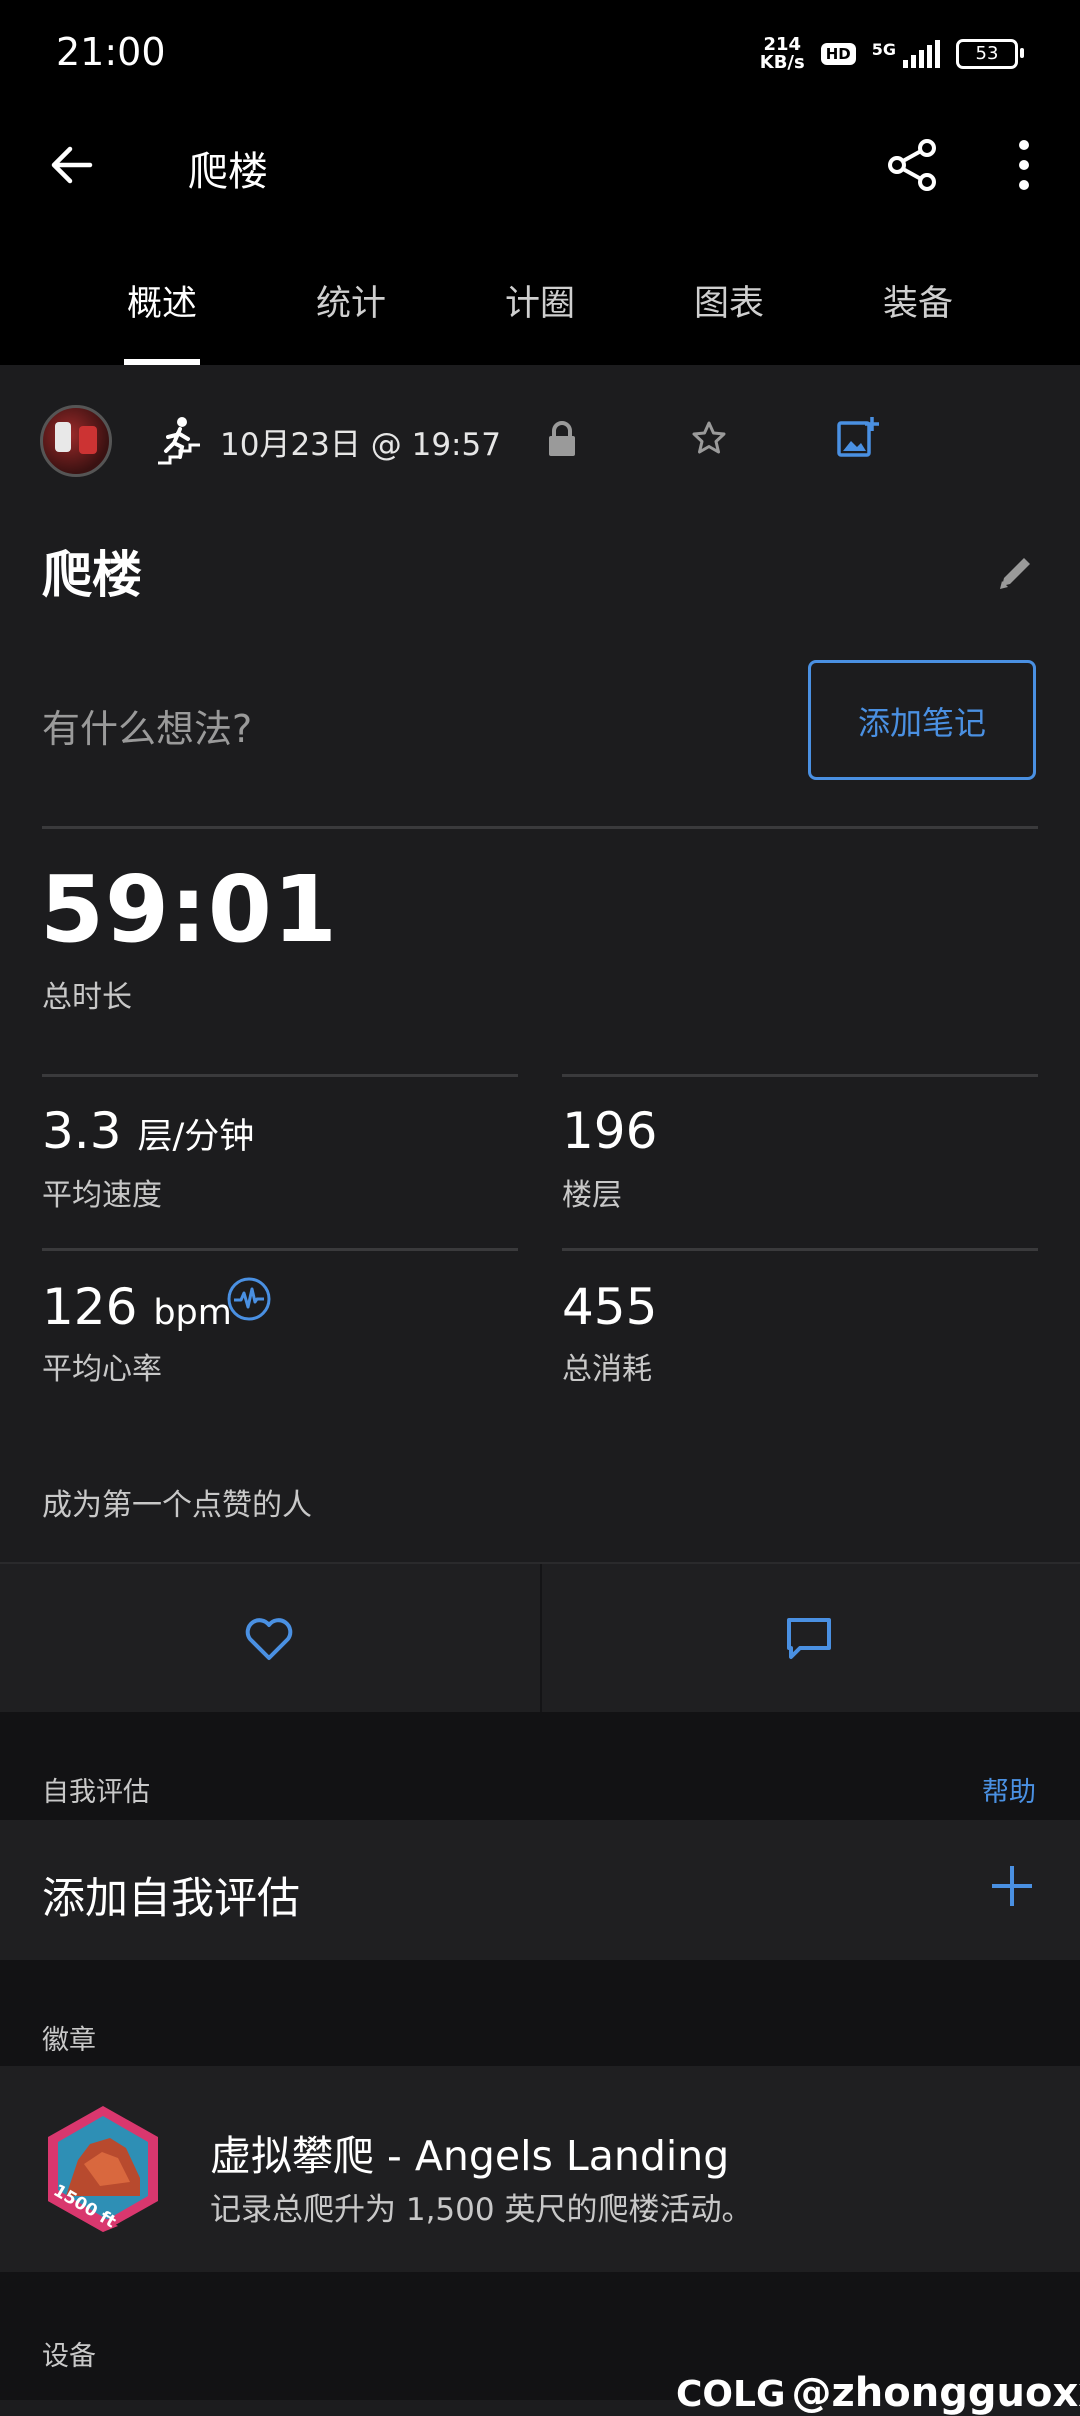 This screenshot has width=1080, height=2416. Describe the element at coordinates (540, 2013) in the screenshot. I see `badges-section` at that location.